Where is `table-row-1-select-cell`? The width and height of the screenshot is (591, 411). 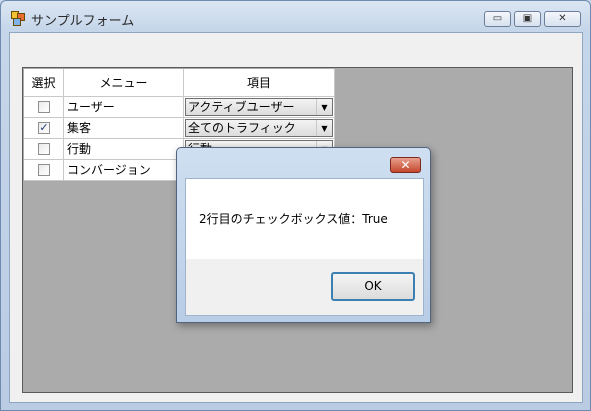 table-row-1-select-cell is located at coordinates (44, 107).